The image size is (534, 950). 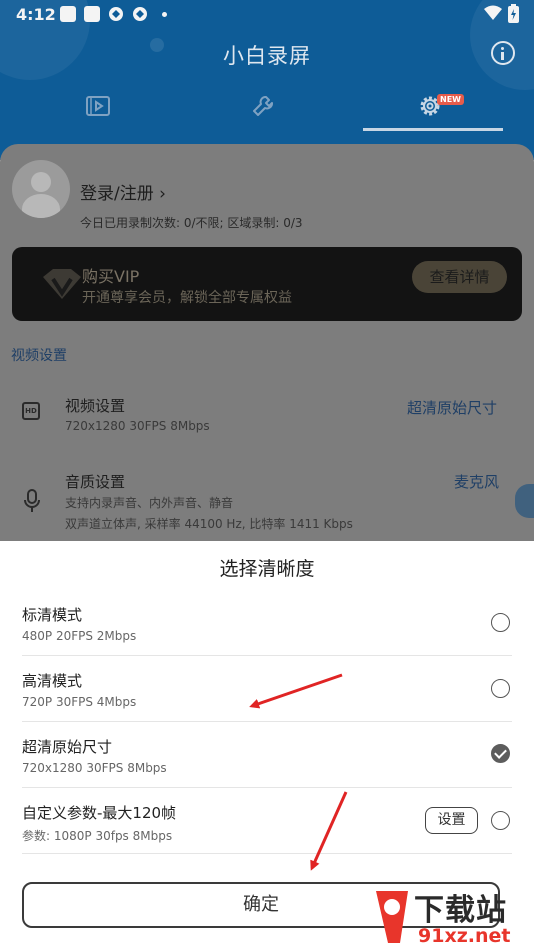 What do you see at coordinates (267, 56) in the screenshot?
I see `app-title: 小白录屏` at bounding box center [267, 56].